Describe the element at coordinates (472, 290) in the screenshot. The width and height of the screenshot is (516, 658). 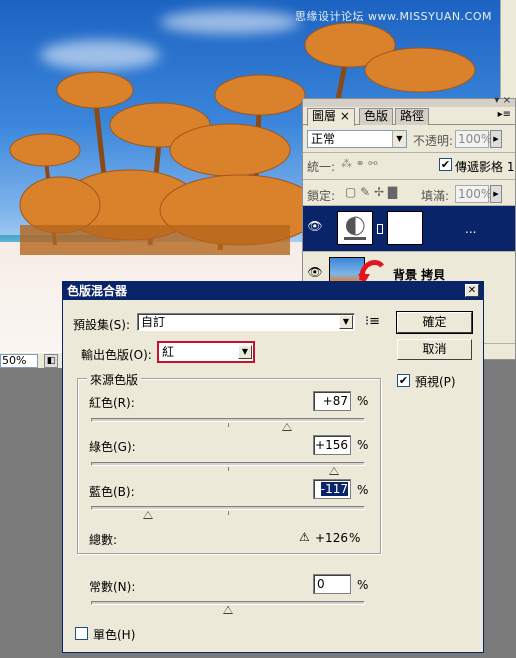
I see `close-icon: ✕` at that location.